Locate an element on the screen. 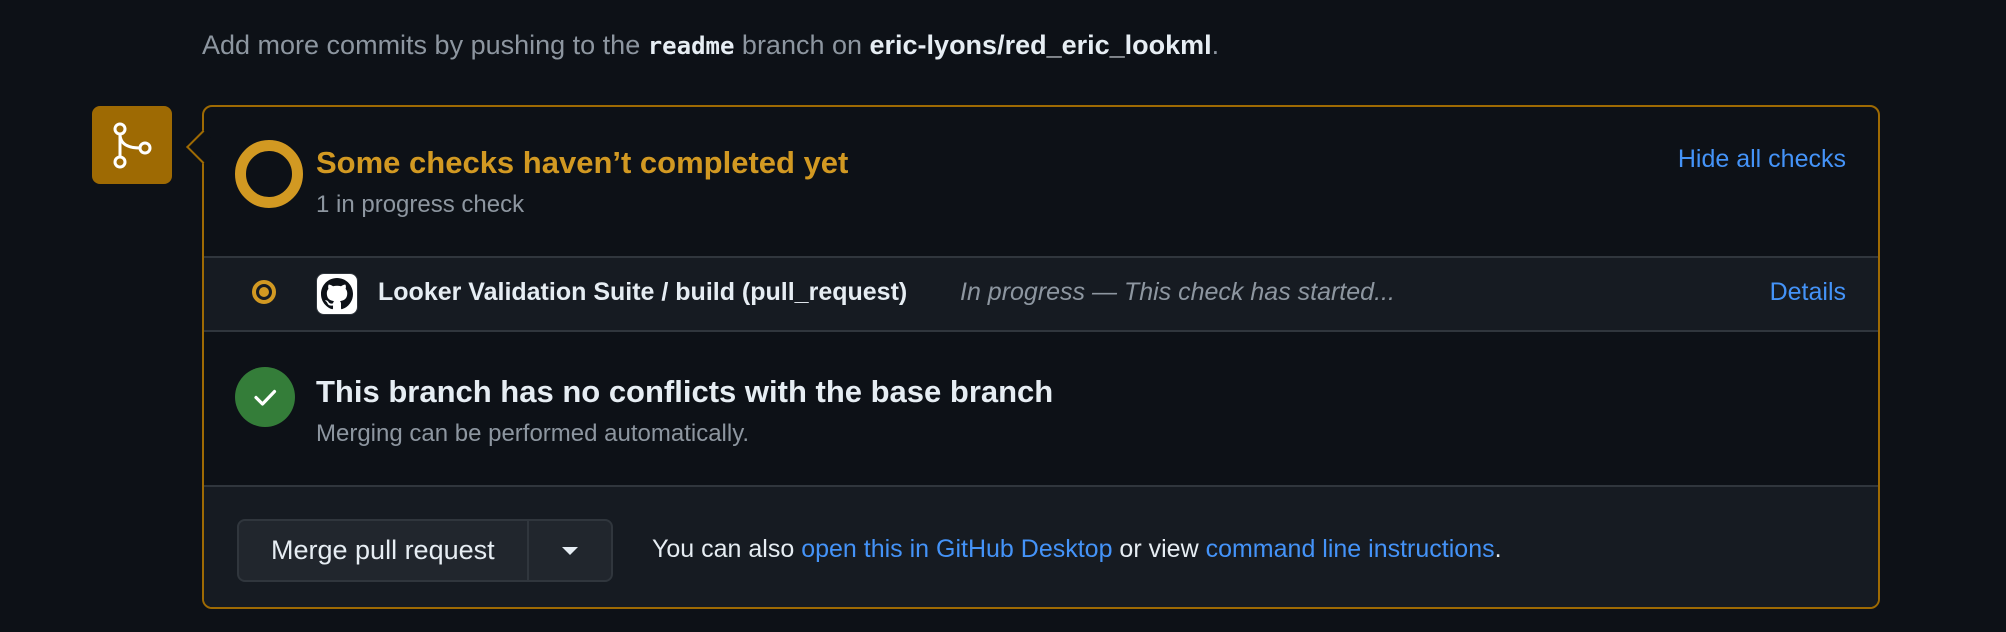 This screenshot has height=632, width=2006. pending-ring-icon is located at coordinates (269, 174).